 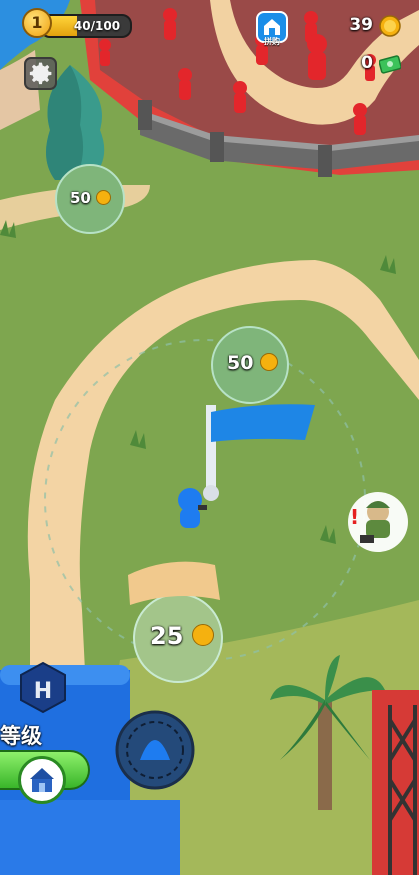 What do you see at coordinates (390, 64) in the screenshot?
I see `cash-icon` at bounding box center [390, 64].